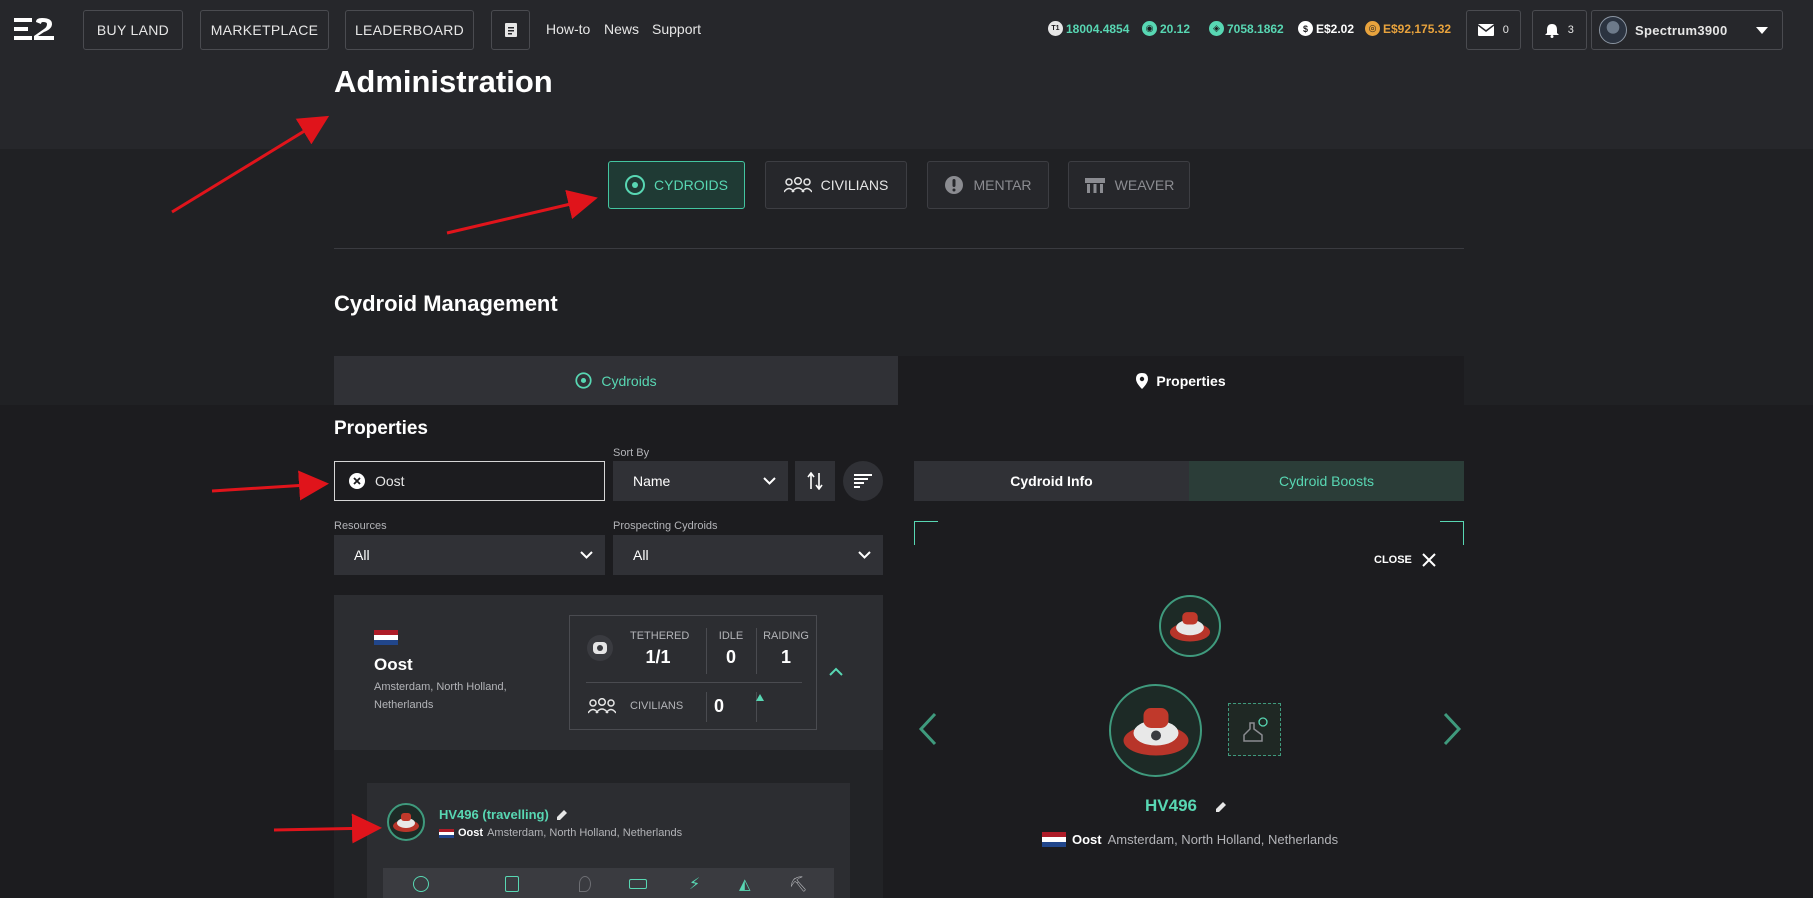 This screenshot has width=1813, height=898. What do you see at coordinates (327, 828) in the screenshot?
I see `annotation-arrow-cydroid-row` at bounding box center [327, 828].